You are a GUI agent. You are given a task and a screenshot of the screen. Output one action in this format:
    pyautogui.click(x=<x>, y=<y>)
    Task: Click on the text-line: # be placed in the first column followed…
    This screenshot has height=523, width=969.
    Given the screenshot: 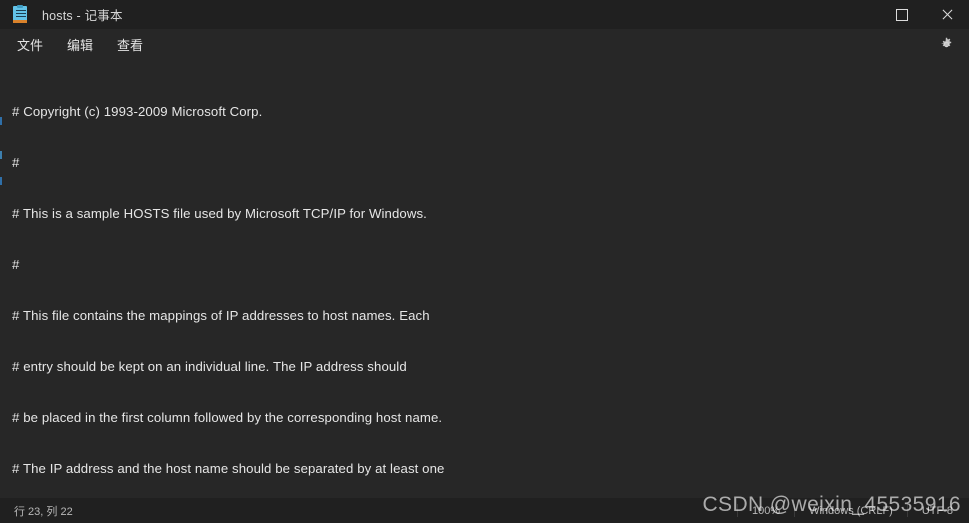 What is the action you would take?
    pyautogui.click(x=227, y=417)
    